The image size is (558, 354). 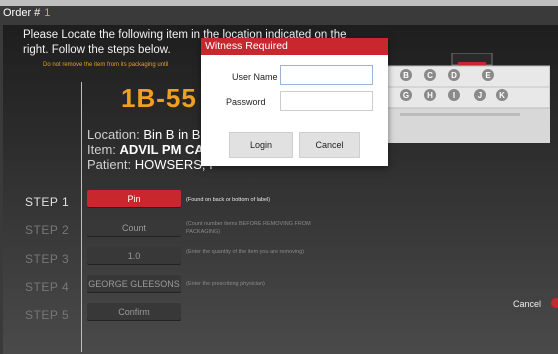 What do you see at coordinates (329, 145) in the screenshot?
I see `dialog-cancel-button: Cancel` at bounding box center [329, 145].